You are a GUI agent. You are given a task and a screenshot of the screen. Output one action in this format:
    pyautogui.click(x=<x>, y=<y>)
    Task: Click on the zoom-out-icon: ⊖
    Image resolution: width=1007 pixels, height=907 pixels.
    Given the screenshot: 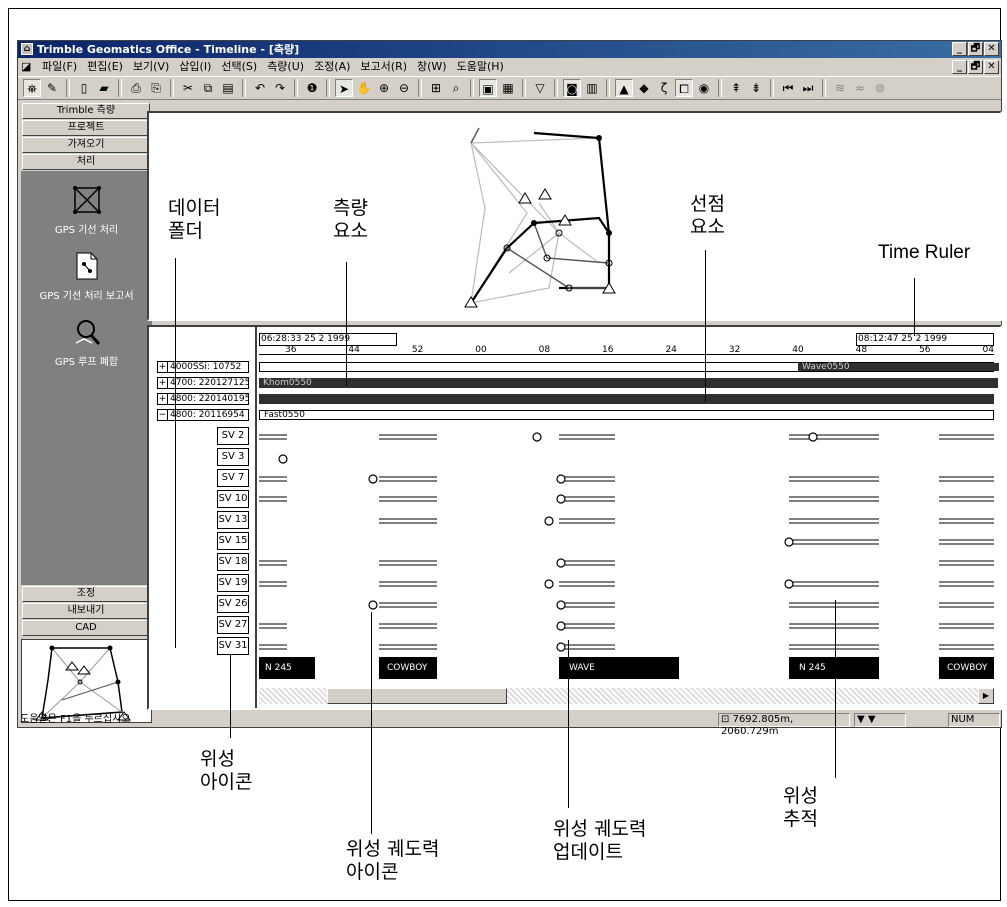 What is the action you would take?
    pyautogui.click(x=404, y=88)
    